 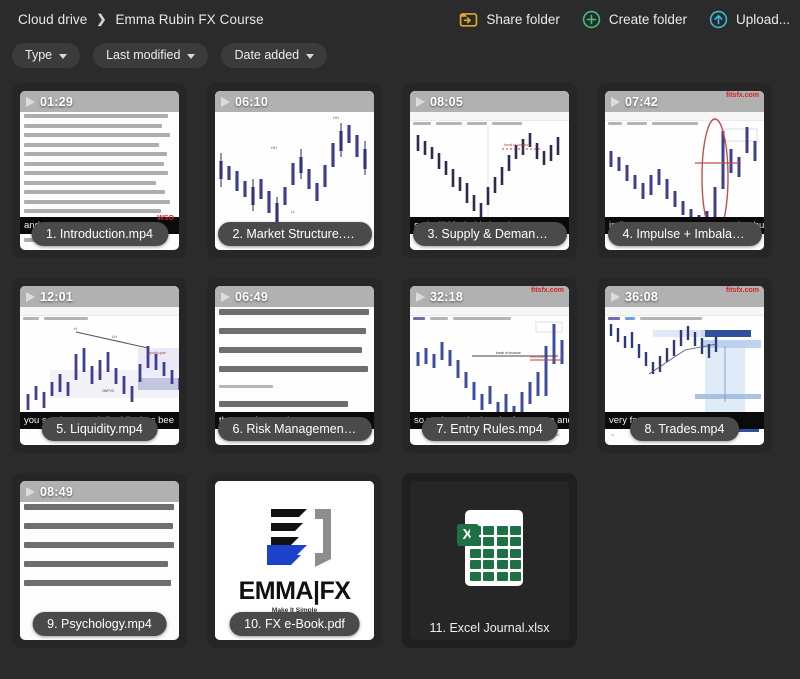 I want to click on file-name: 1. Introduction.mp4, so click(x=99, y=234).